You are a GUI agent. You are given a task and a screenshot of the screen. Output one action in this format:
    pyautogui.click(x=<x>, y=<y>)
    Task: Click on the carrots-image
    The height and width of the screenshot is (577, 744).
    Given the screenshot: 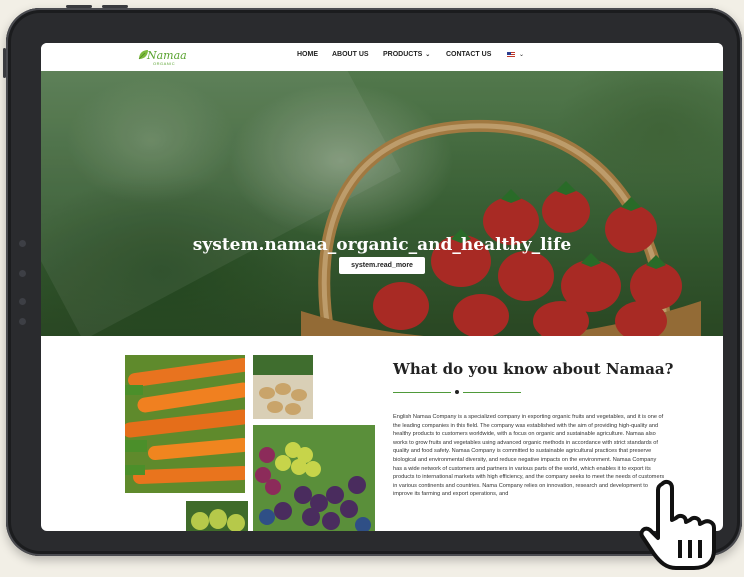 What is the action you would take?
    pyautogui.click(x=185, y=424)
    